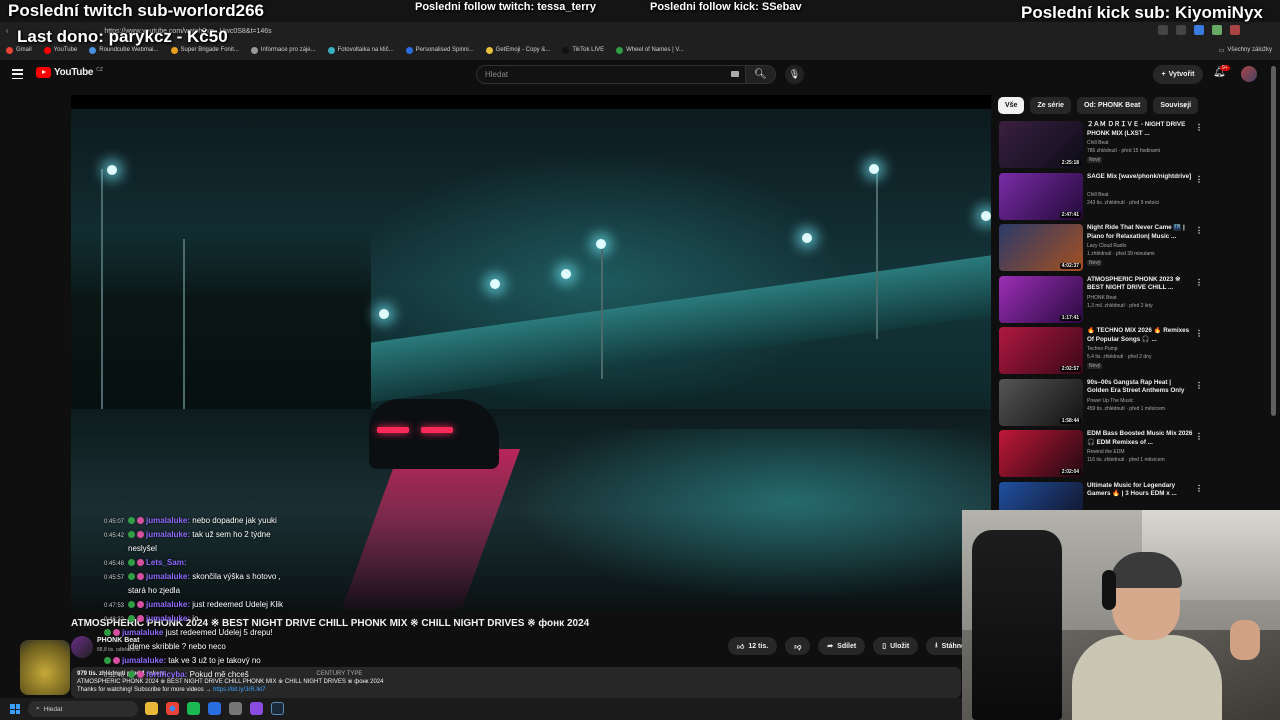  What do you see at coordinates (1110, 401) in the screenshot?
I see `channel-name: Power Up The Music` at bounding box center [1110, 401].